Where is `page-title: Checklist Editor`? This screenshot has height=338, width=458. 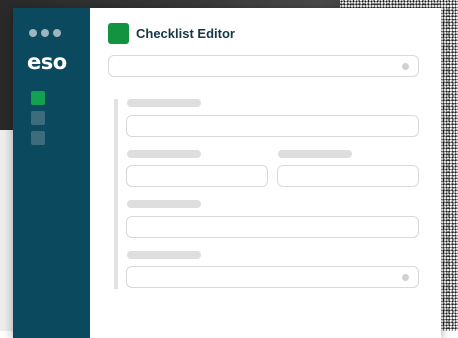 page-title: Checklist Editor is located at coordinates (185, 33).